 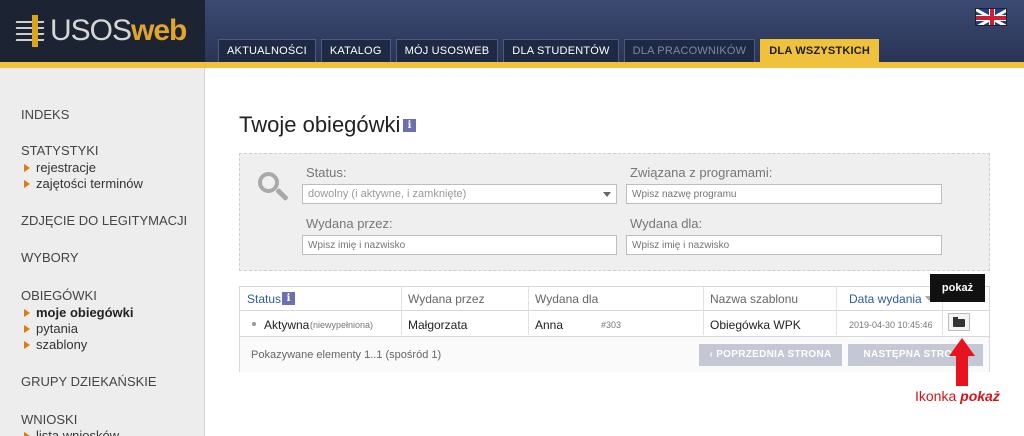 What do you see at coordinates (438, 325) in the screenshot?
I see `row-wydana-przez: Małgorzata` at bounding box center [438, 325].